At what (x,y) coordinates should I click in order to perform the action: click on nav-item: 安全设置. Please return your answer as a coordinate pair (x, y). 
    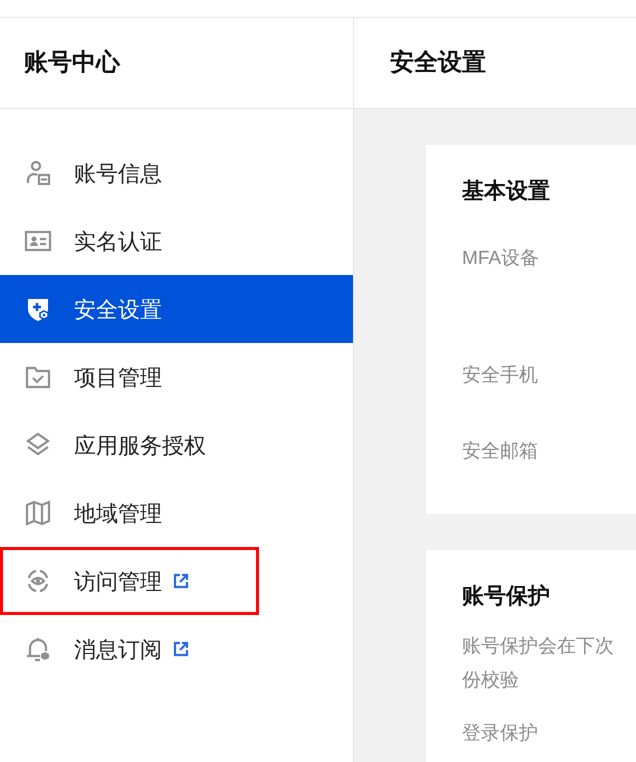
    Looking at the image, I should click on (176, 309).